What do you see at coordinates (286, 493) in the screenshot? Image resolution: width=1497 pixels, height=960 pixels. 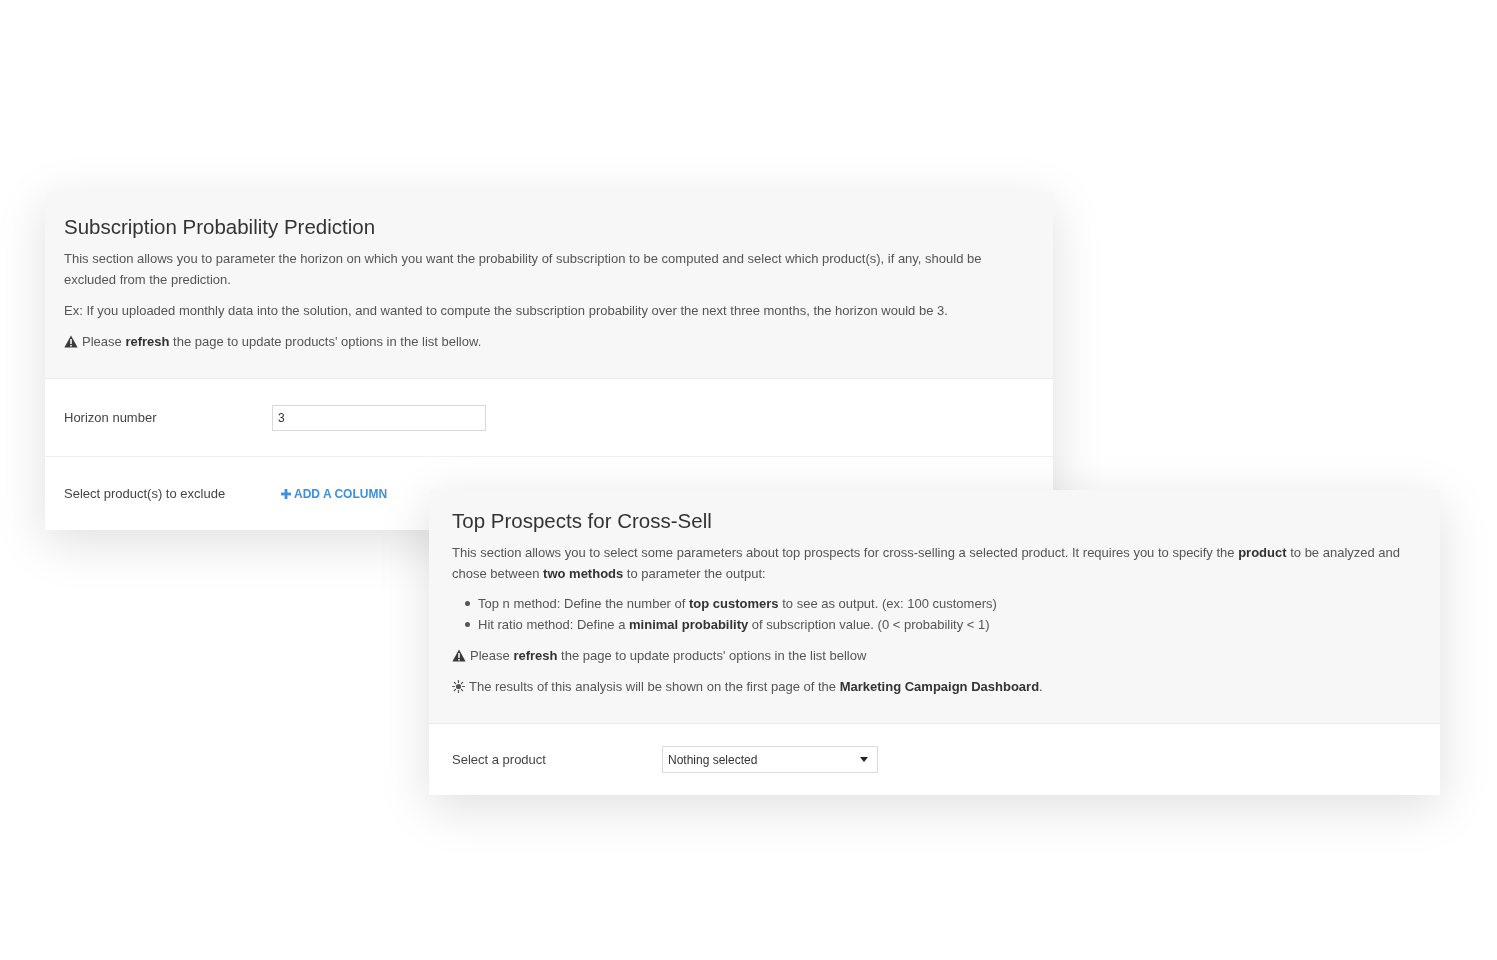 I see `plus-icon` at bounding box center [286, 493].